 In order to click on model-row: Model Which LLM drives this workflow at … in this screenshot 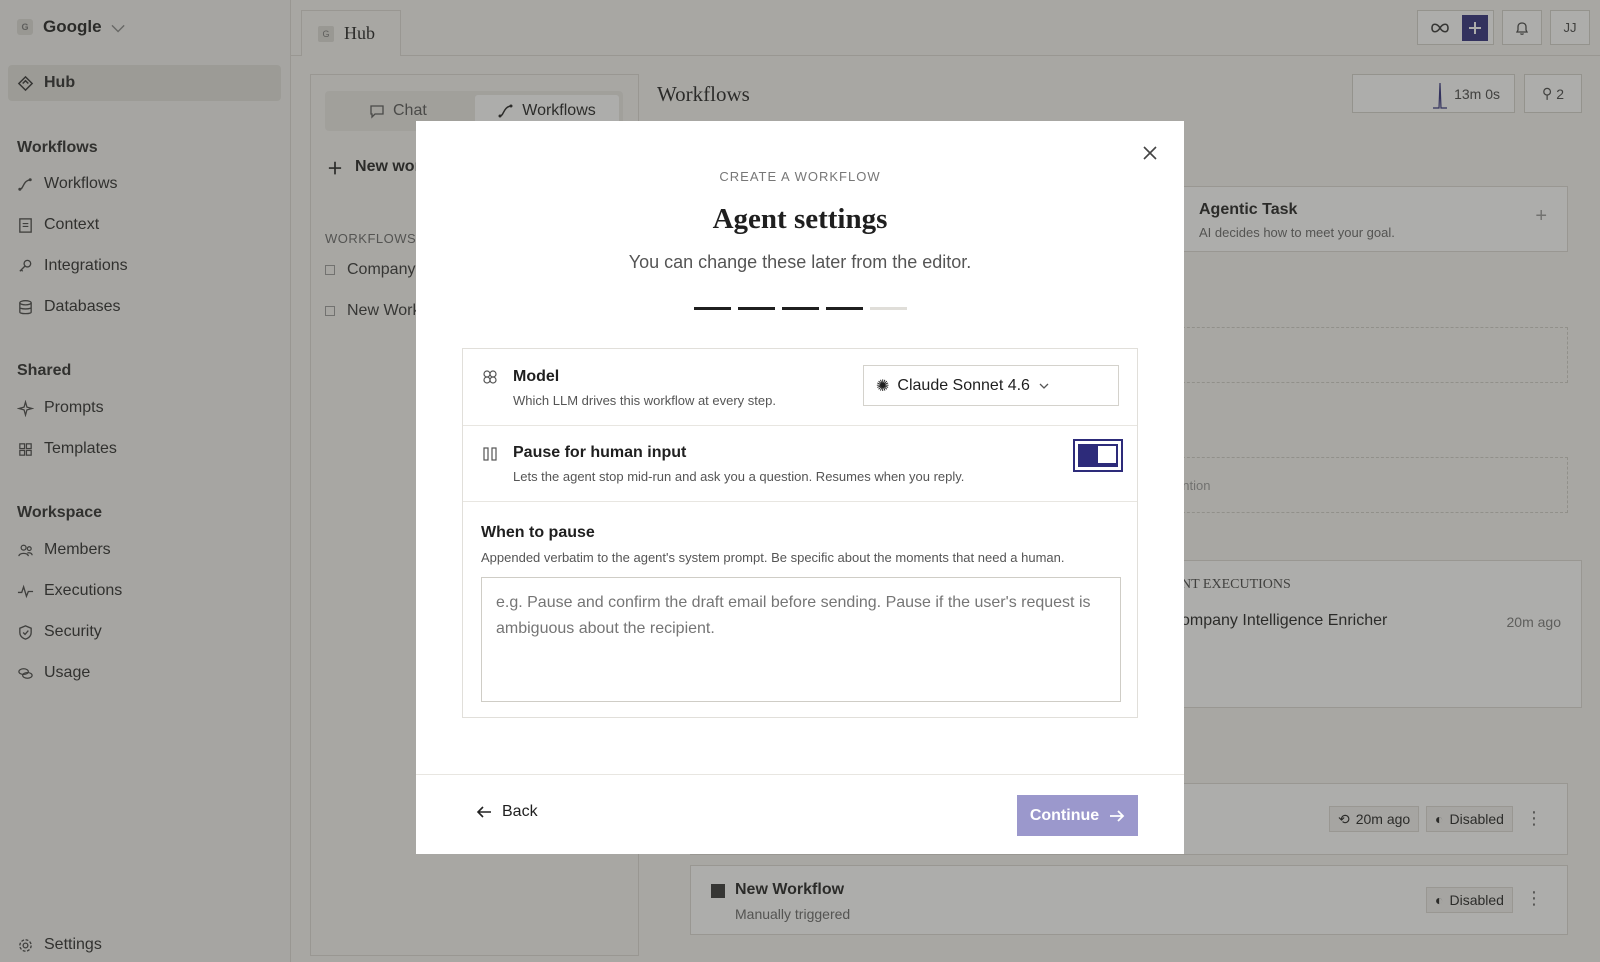, I will do `click(800, 387)`.